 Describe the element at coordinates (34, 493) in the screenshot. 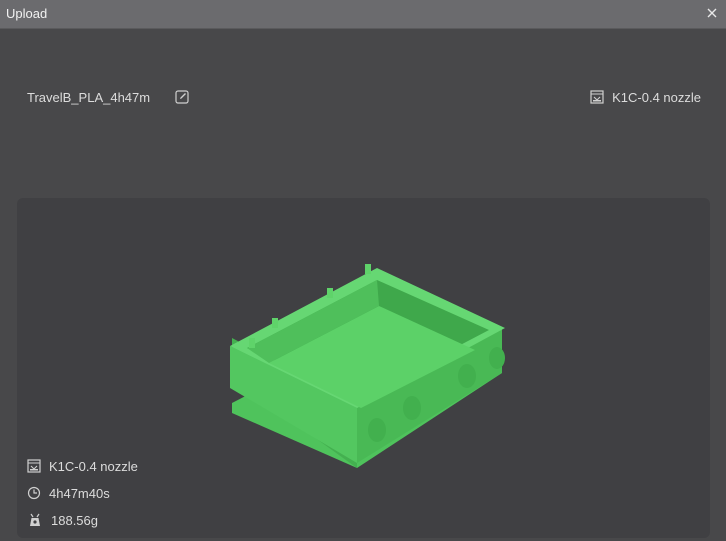

I see `clock-icon` at that location.